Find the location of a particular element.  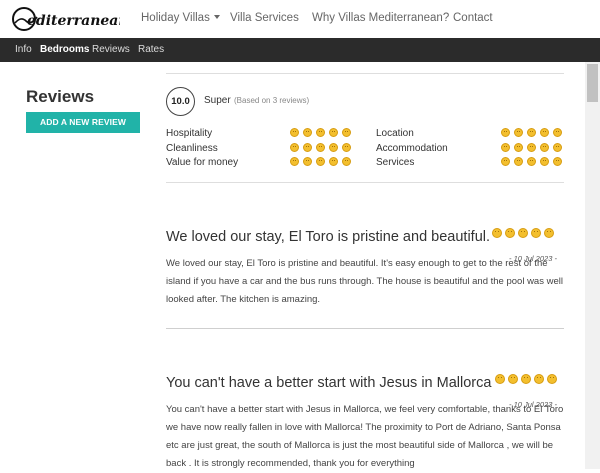

nav-contact: Contact is located at coordinates (473, 18).